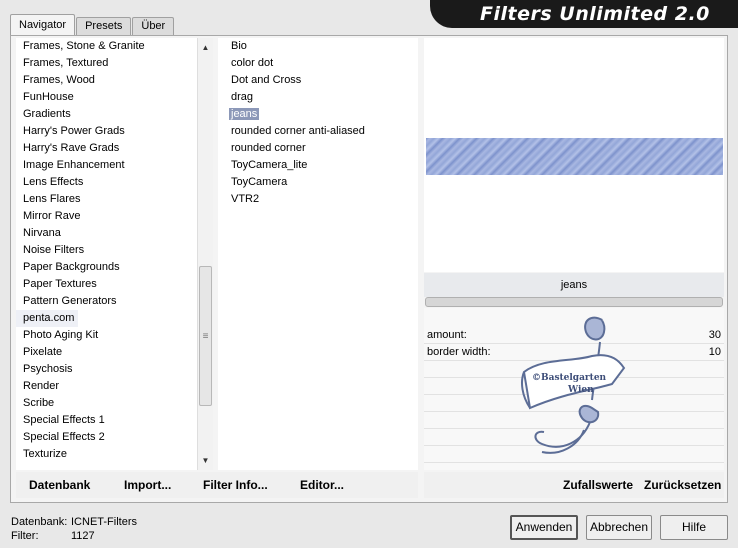 The width and height of the screenshot is (738, 548). What do you see at coordinates (106, 420) in the screenshot?
I see `category-item: Special Effects 1` at bounding box center [106, 420].